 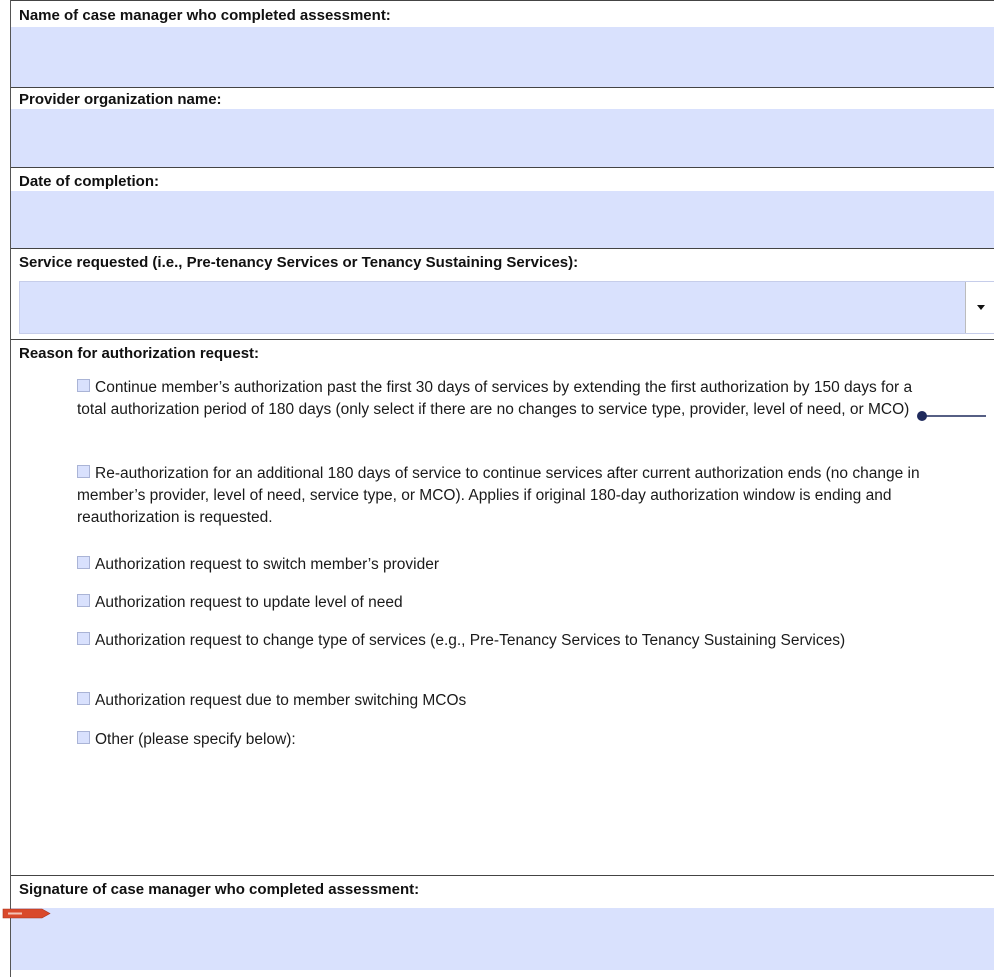 I want to click on date-of-completion-field, so click(x=502, y=219).